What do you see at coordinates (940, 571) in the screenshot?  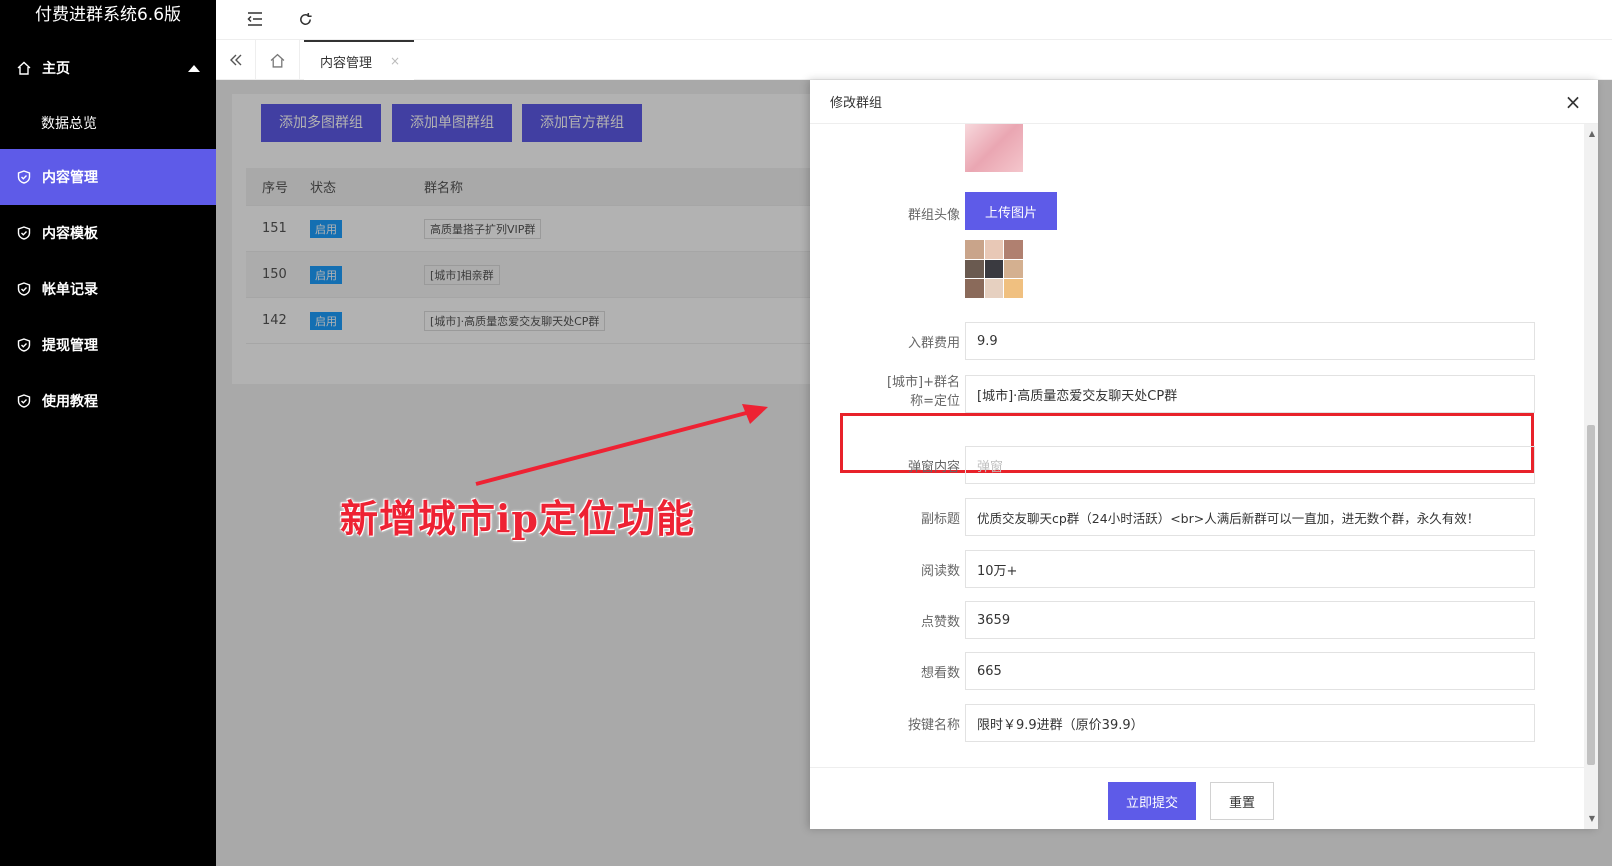 I see `reads-label: 阅读数` at bounding box center [940, 571].